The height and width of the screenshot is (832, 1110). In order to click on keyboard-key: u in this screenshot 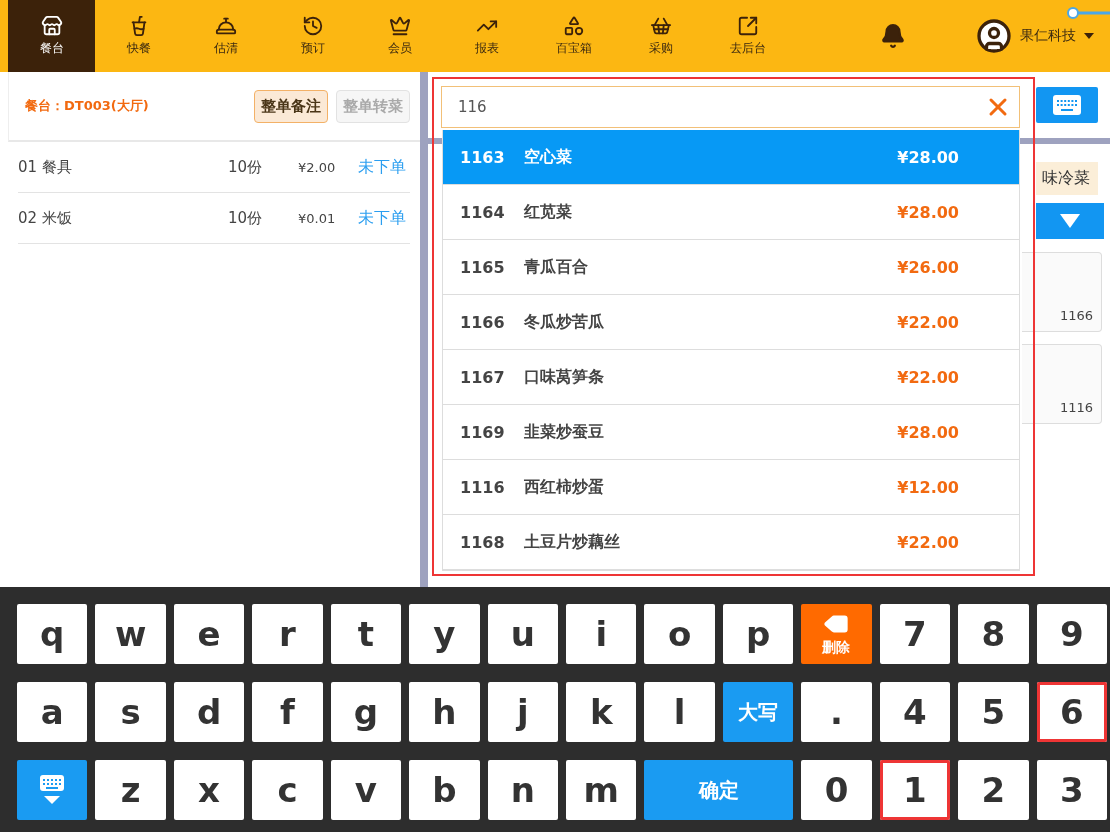, I will do `click(522, 634)`.